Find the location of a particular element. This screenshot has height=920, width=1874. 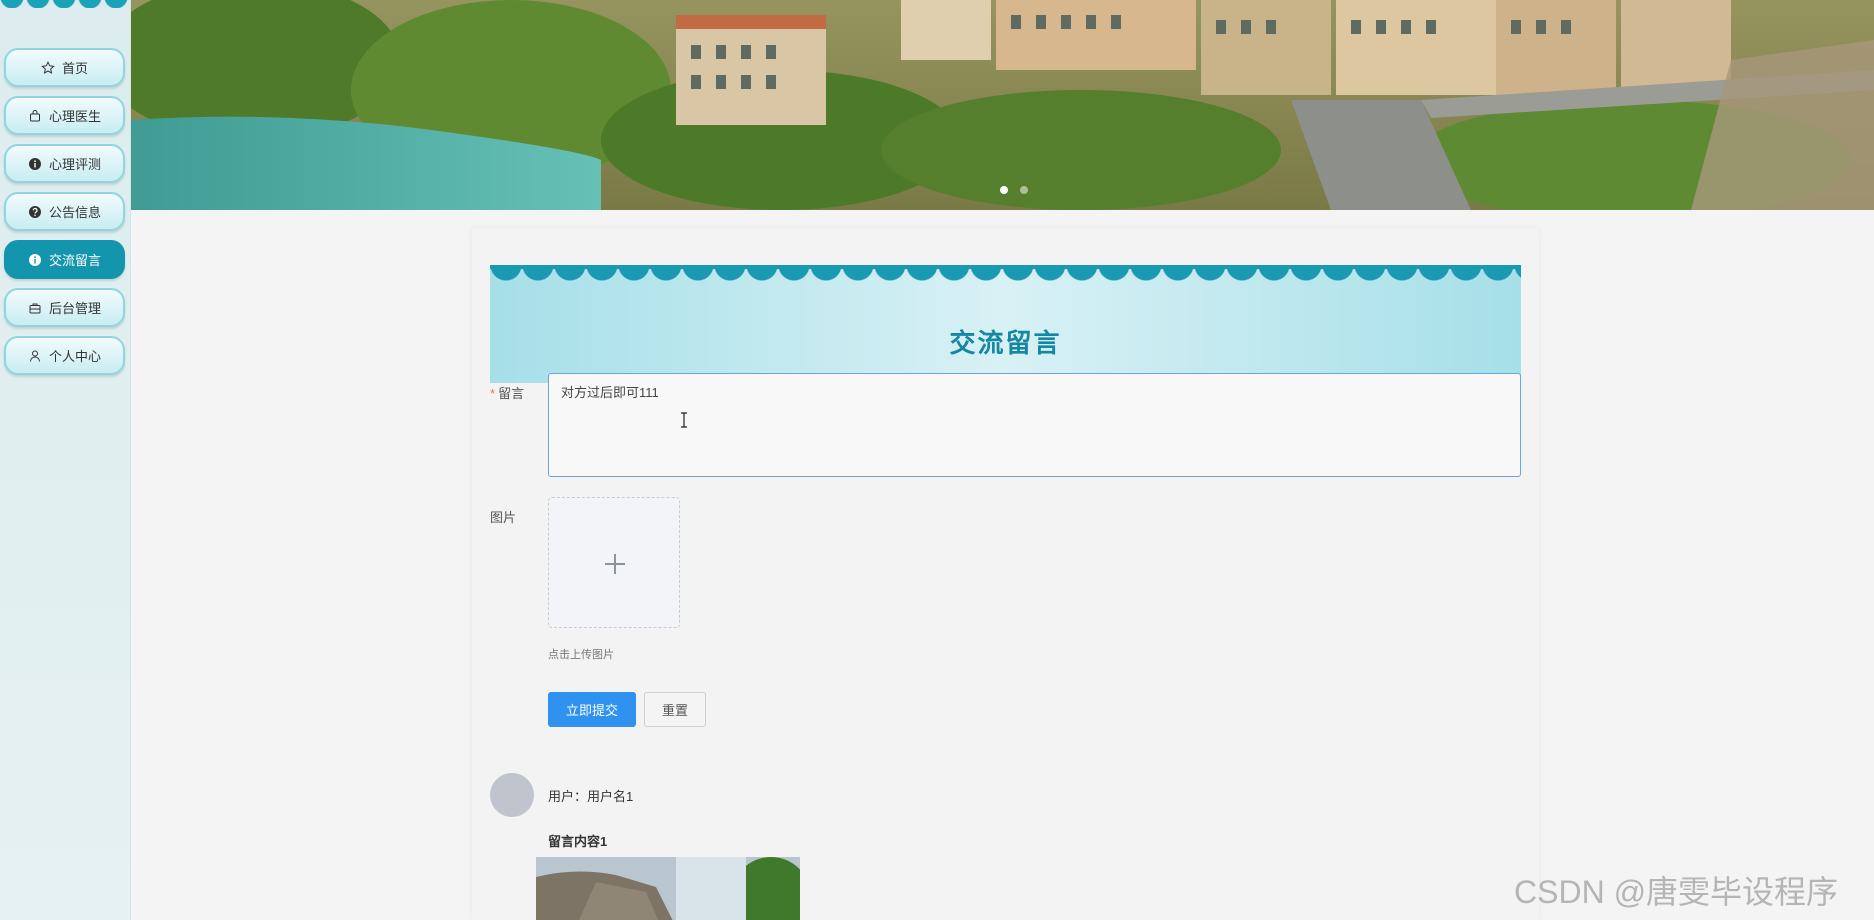

sidebar-item-home: 首页 is located at coordinates (64, 67).